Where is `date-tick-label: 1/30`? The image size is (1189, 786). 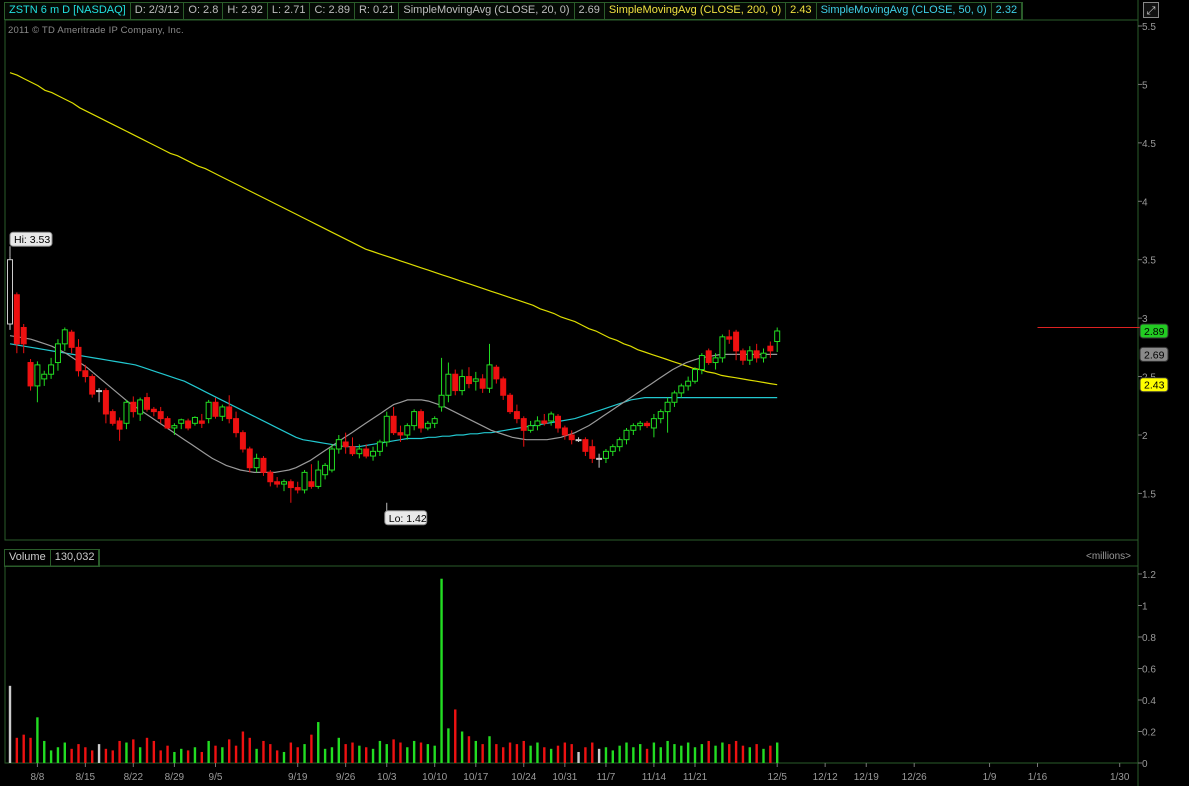
date-tick-label: 1/30 is located at coordinates (1120, 777).